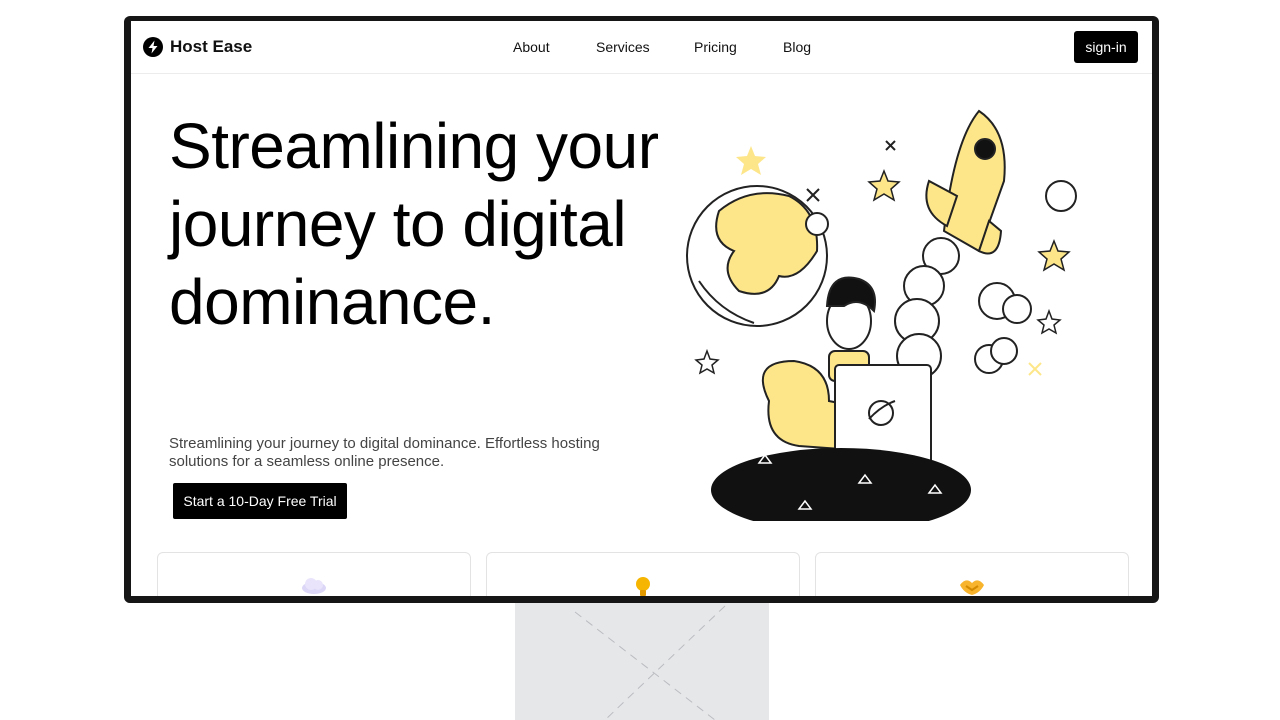 This screenshot has width=1280, height=720. Describe the element at coordinates (1106, 47) in the screenshot. I see `sign-in-button: sign-in` at that location.